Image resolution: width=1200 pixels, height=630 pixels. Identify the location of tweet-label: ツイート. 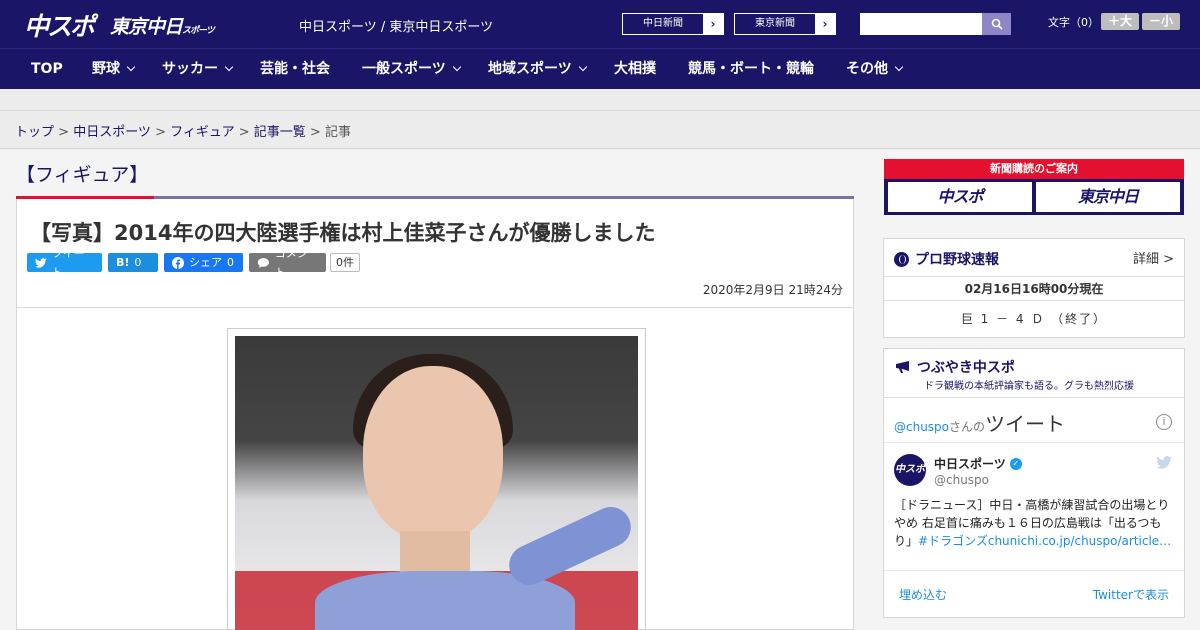
(68, 262).